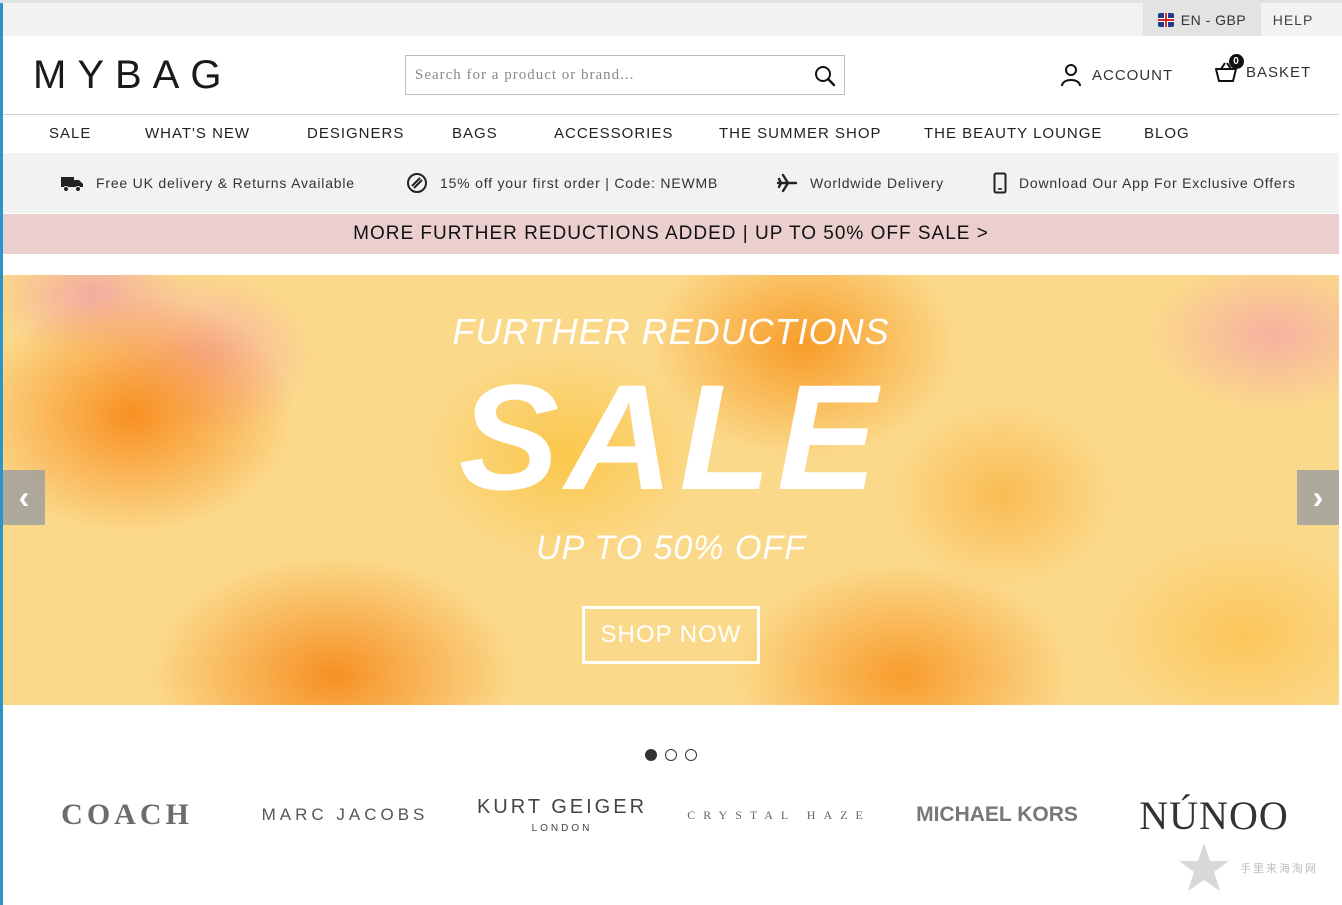 The width and height of the screenshot is (1342, 905). What do you see at coordinates (132, 75) in the screenshot?
I see `site-logo: MYBAG` at bounding box center [132, 75].